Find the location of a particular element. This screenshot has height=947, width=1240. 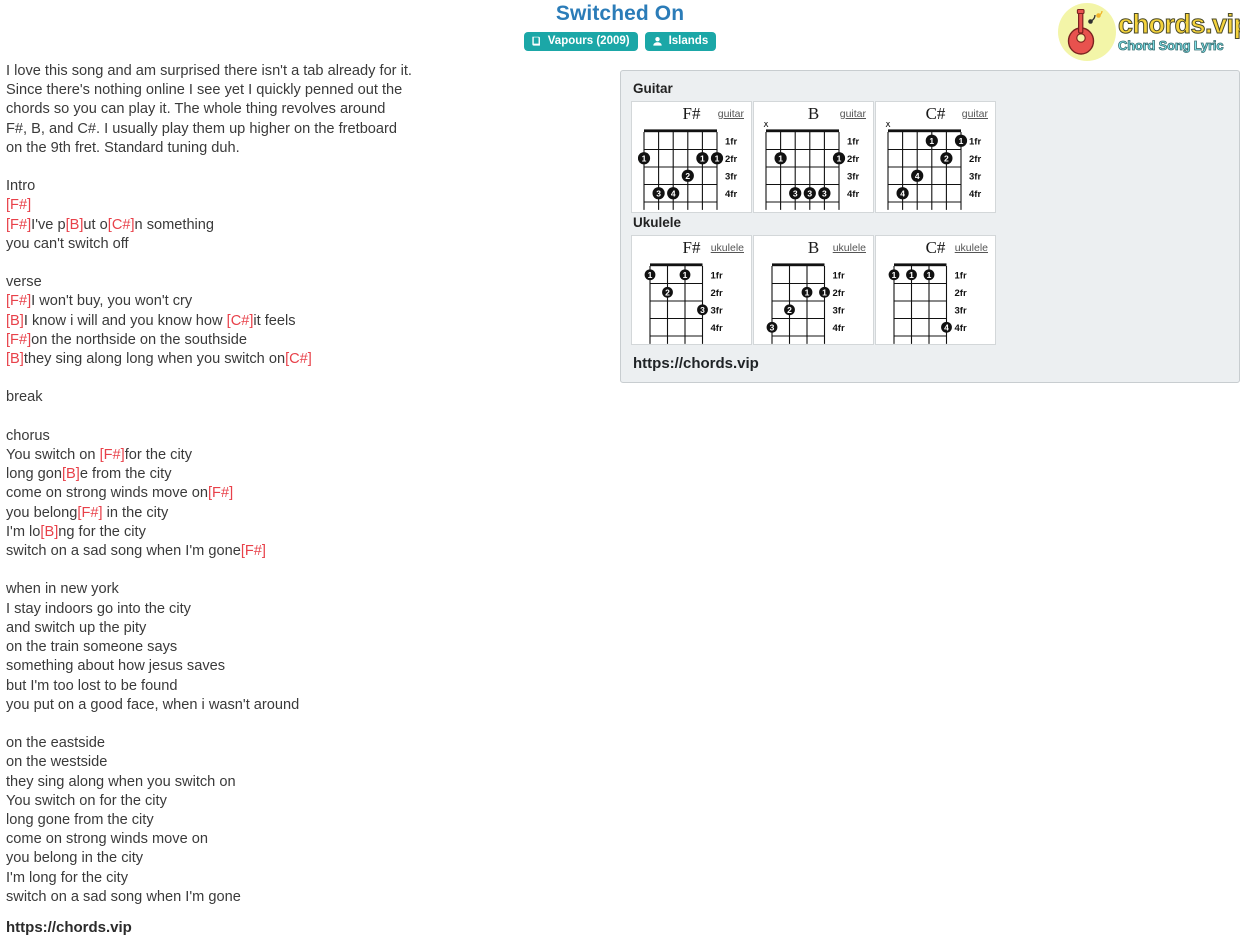

lyric-line: switch on a sad song when I'm gone is located at coordinates (306, 897).